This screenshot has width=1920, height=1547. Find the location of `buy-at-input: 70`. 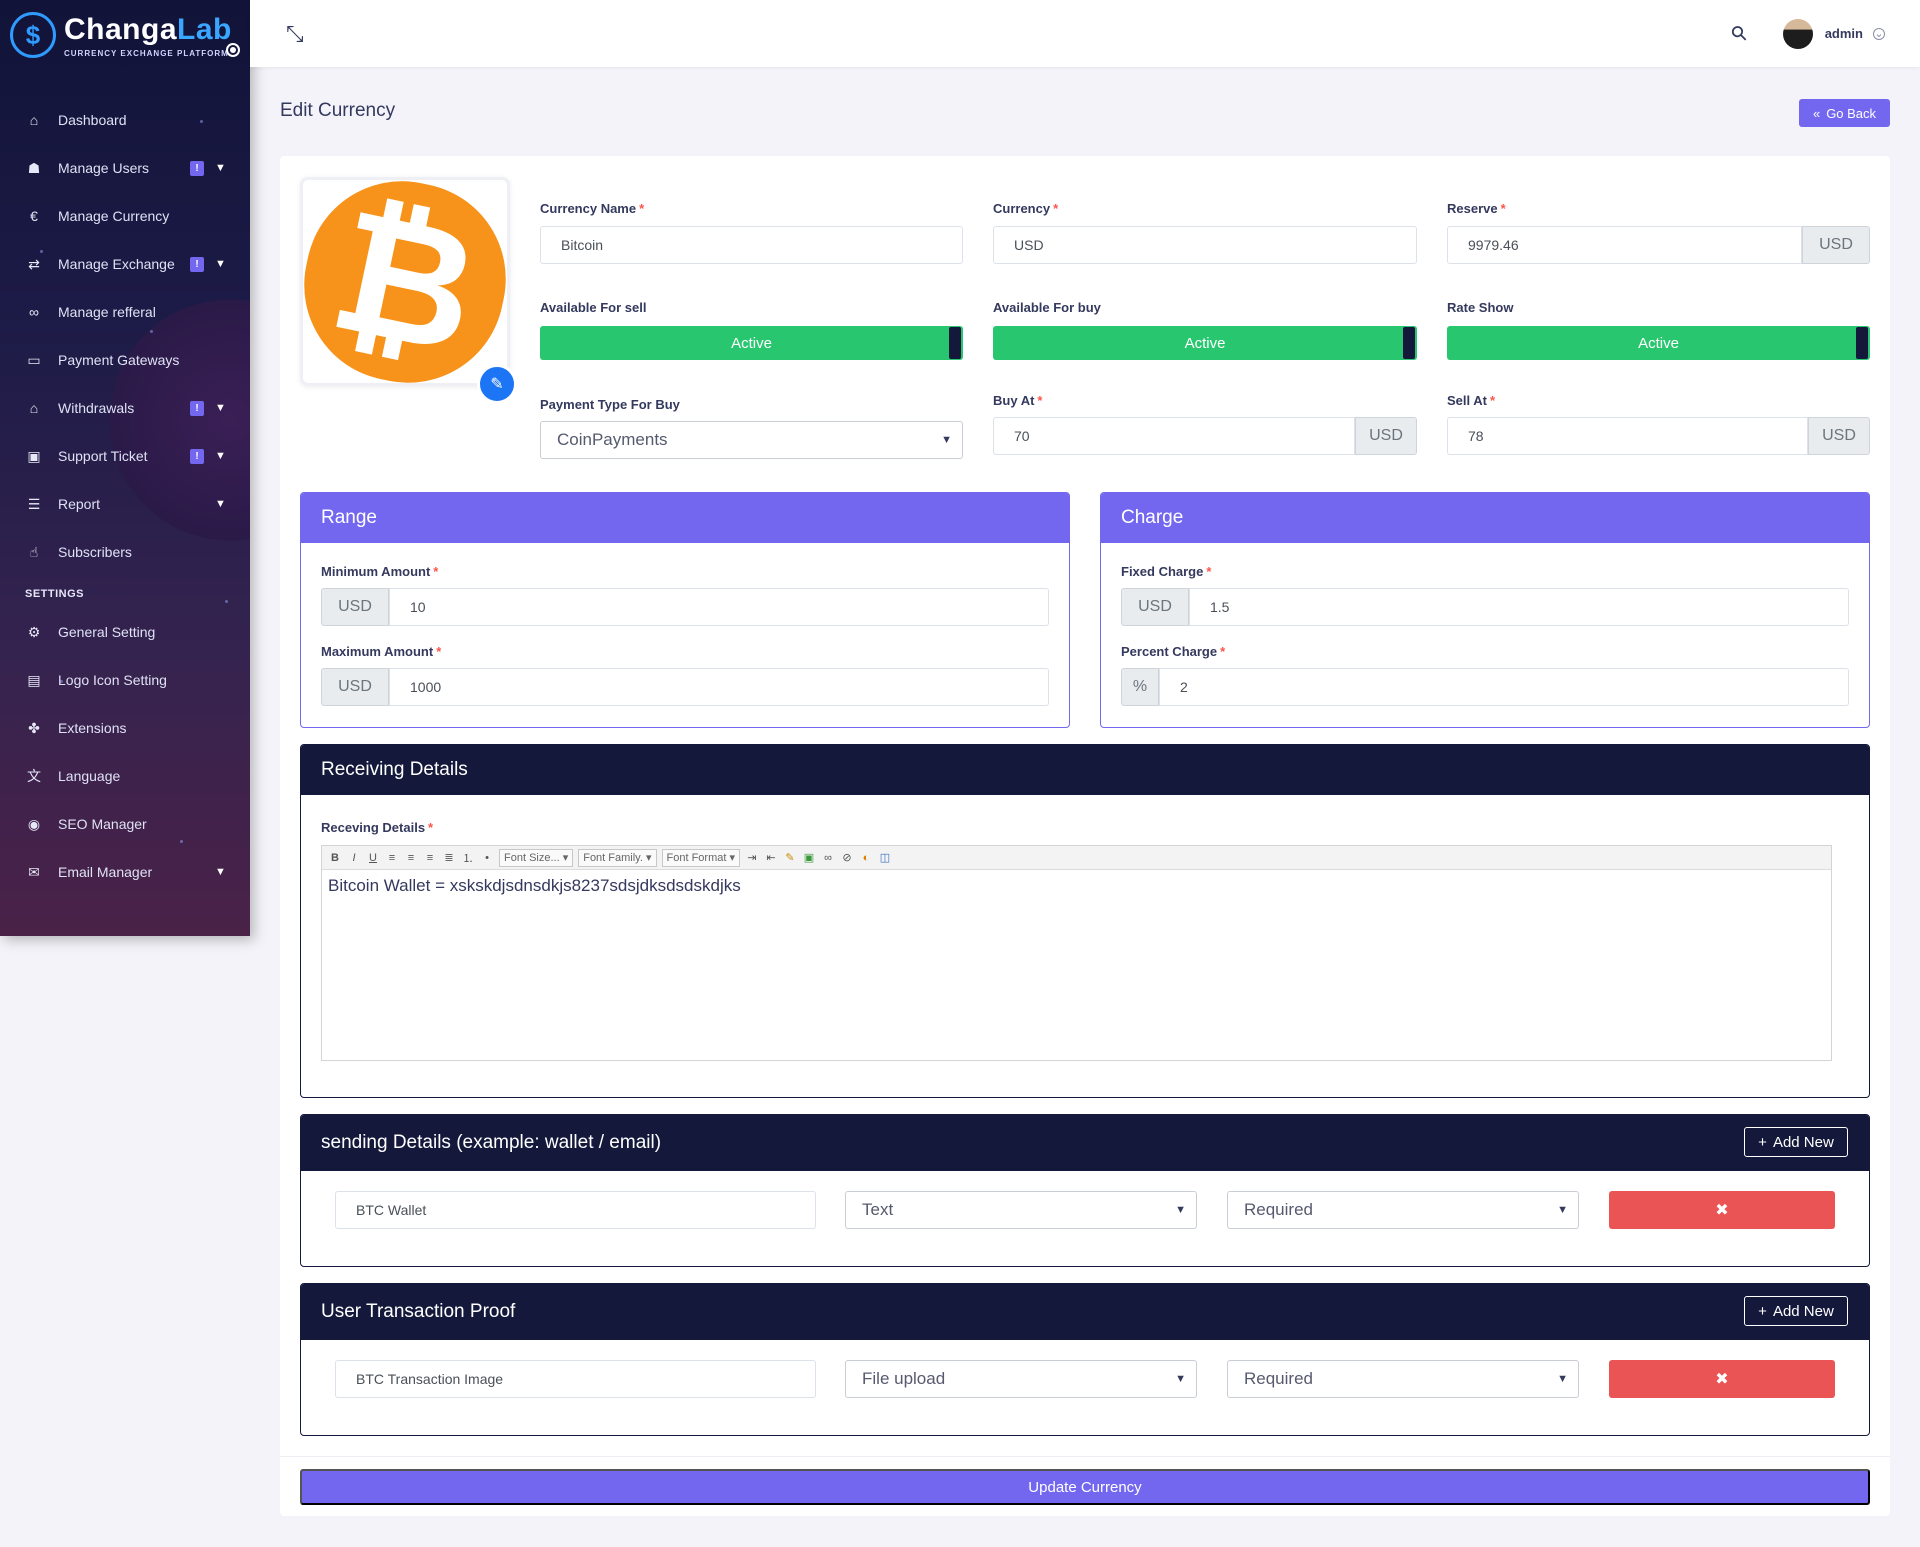

buy-at-input: 70 is located at coordinates (1174, 436).